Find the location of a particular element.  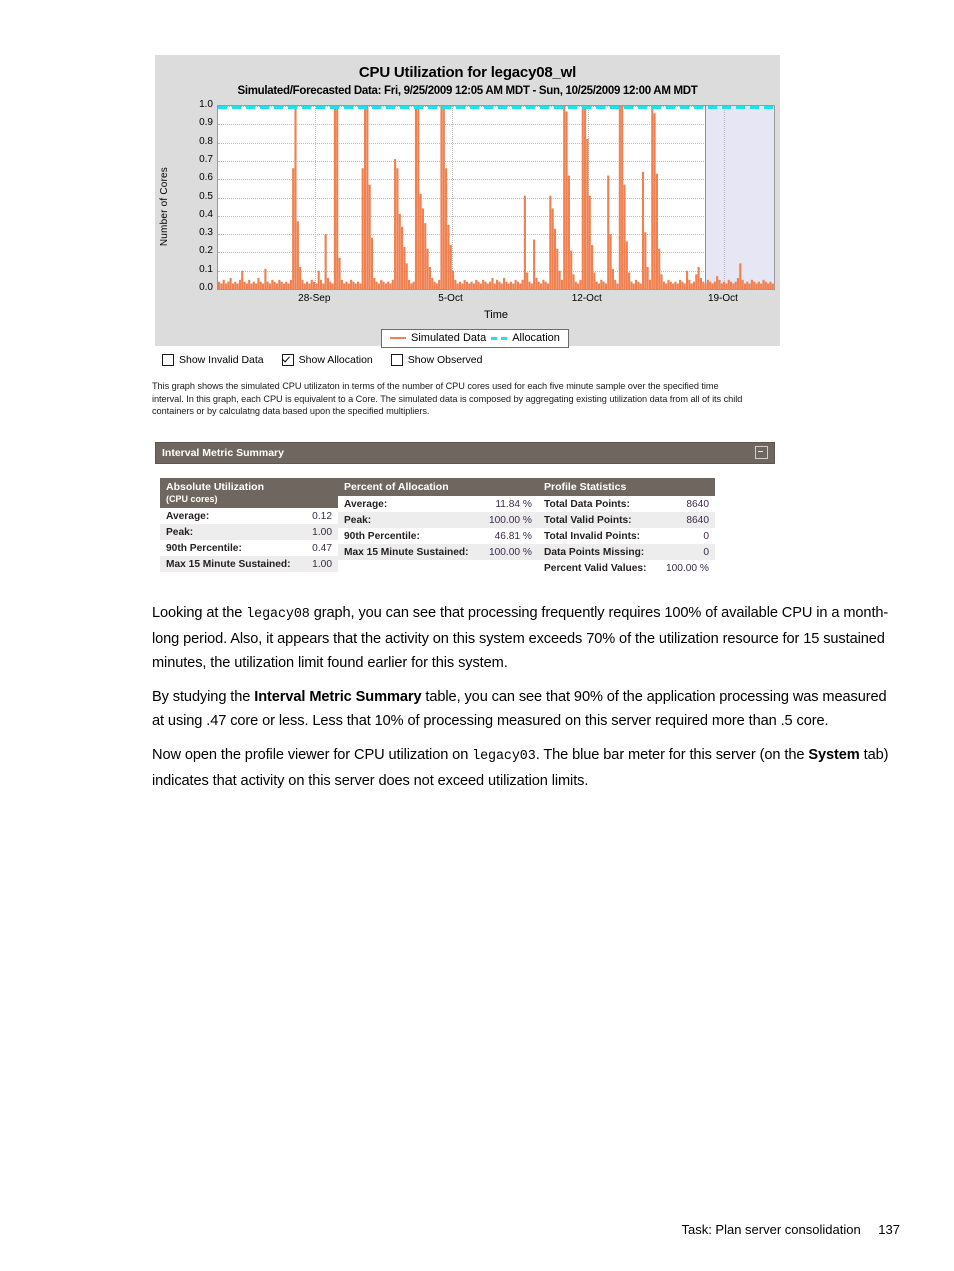

metric-row: Peak: 1.00 is located at coordinates (249, 532).